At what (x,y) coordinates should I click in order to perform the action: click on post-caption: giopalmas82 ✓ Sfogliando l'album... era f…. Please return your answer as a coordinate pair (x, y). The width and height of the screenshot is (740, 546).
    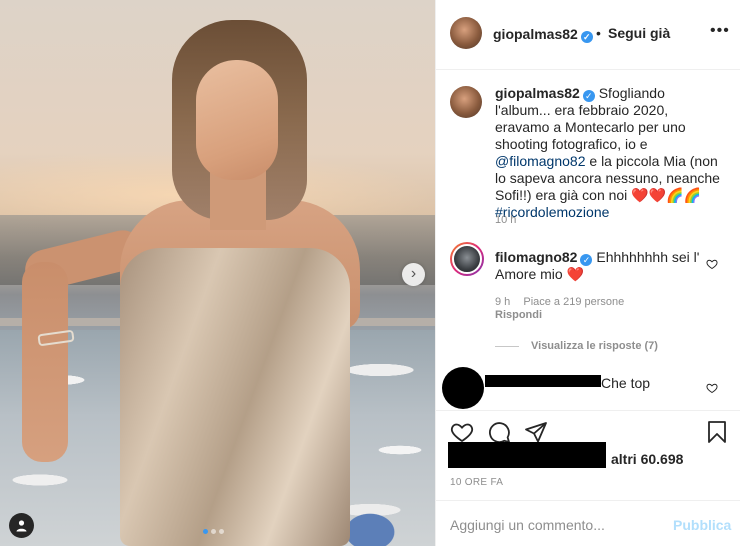
    Looking at the image, I should click on (607, 153).